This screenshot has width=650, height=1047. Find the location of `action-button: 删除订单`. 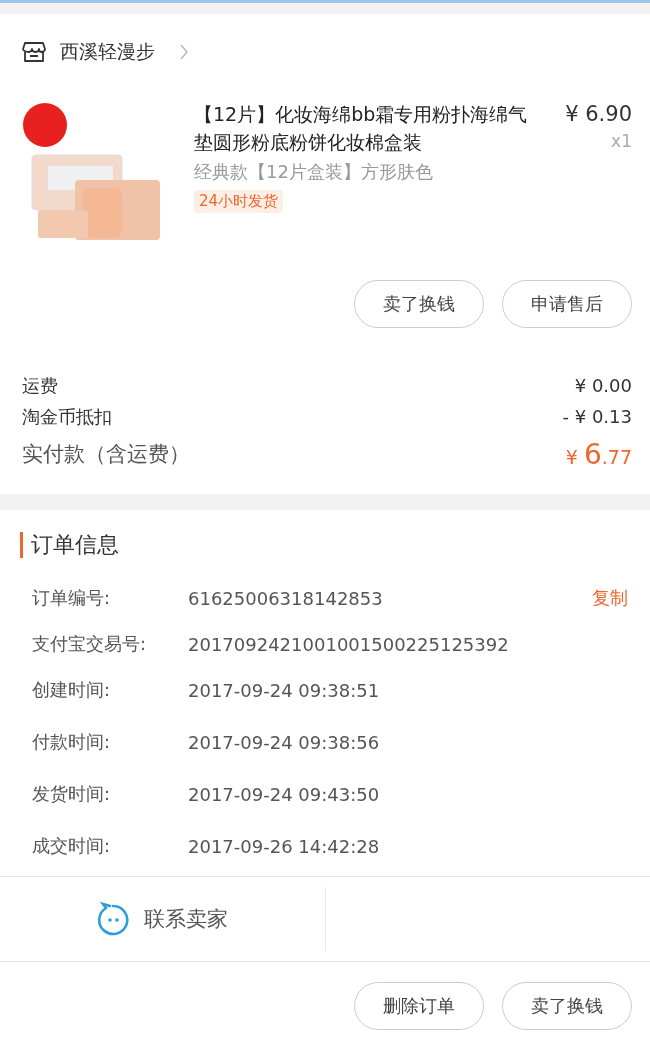

action-button: 删除订单 is located at coordinates (419, 1006).